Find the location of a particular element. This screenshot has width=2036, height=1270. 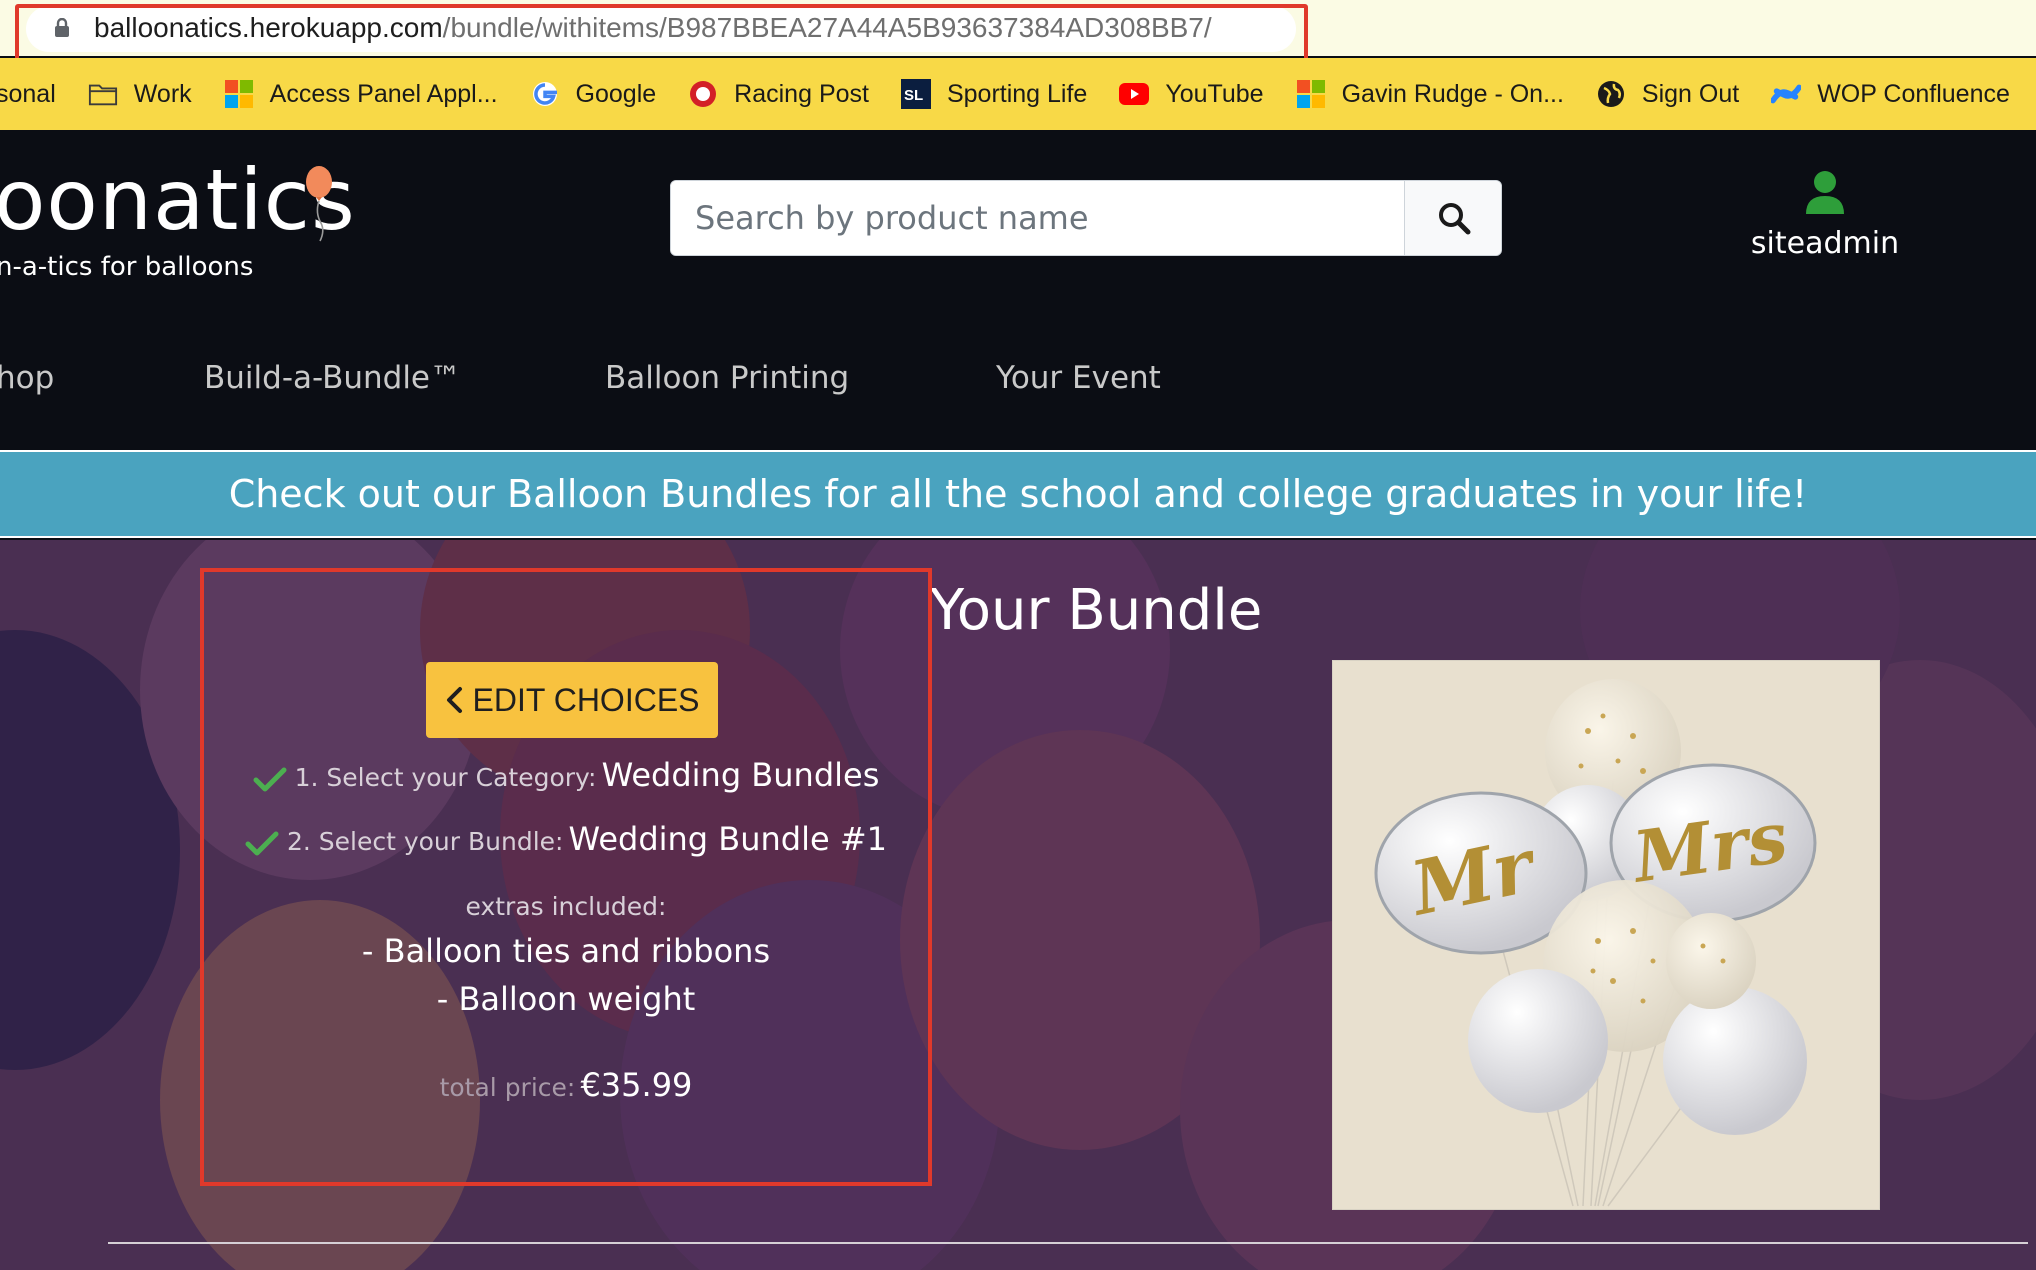

bundle-product-image: Mr Mrs is located at coordinates (1606, 935).